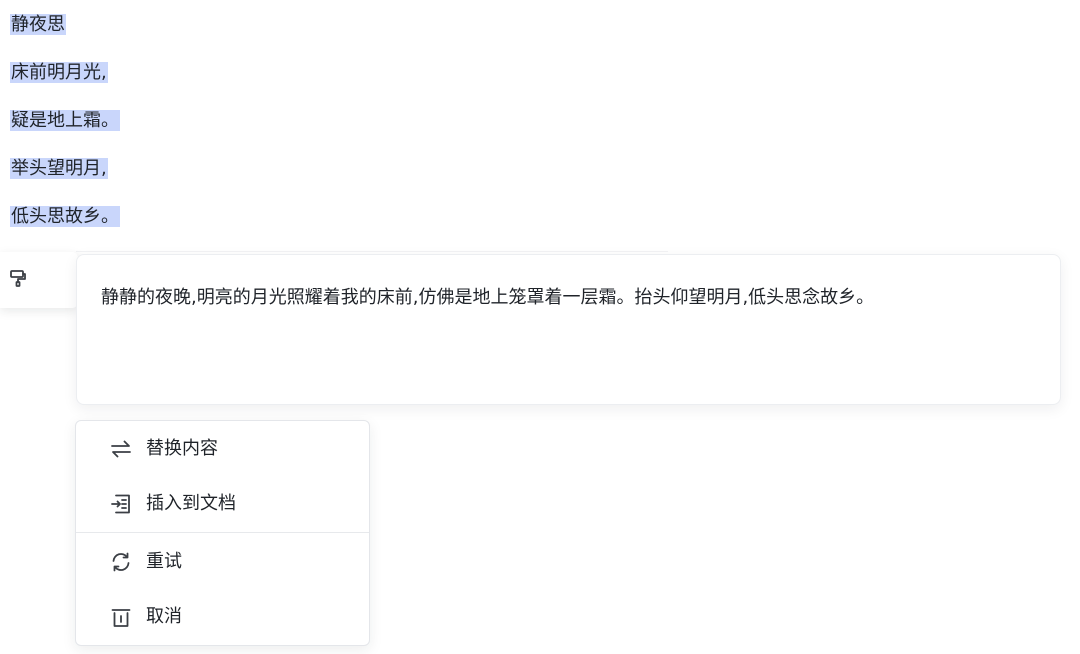  I want to click on selected-text: 静夜思, so click(38, 24).